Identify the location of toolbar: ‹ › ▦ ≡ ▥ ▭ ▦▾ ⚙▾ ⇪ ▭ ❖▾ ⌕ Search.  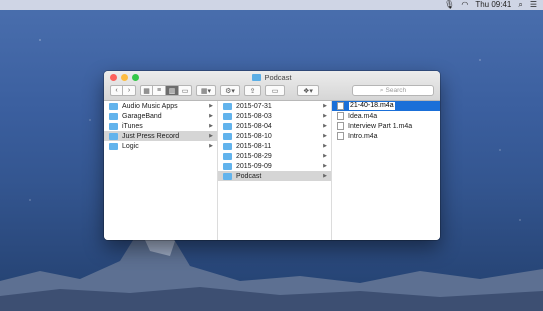
(272, 90).